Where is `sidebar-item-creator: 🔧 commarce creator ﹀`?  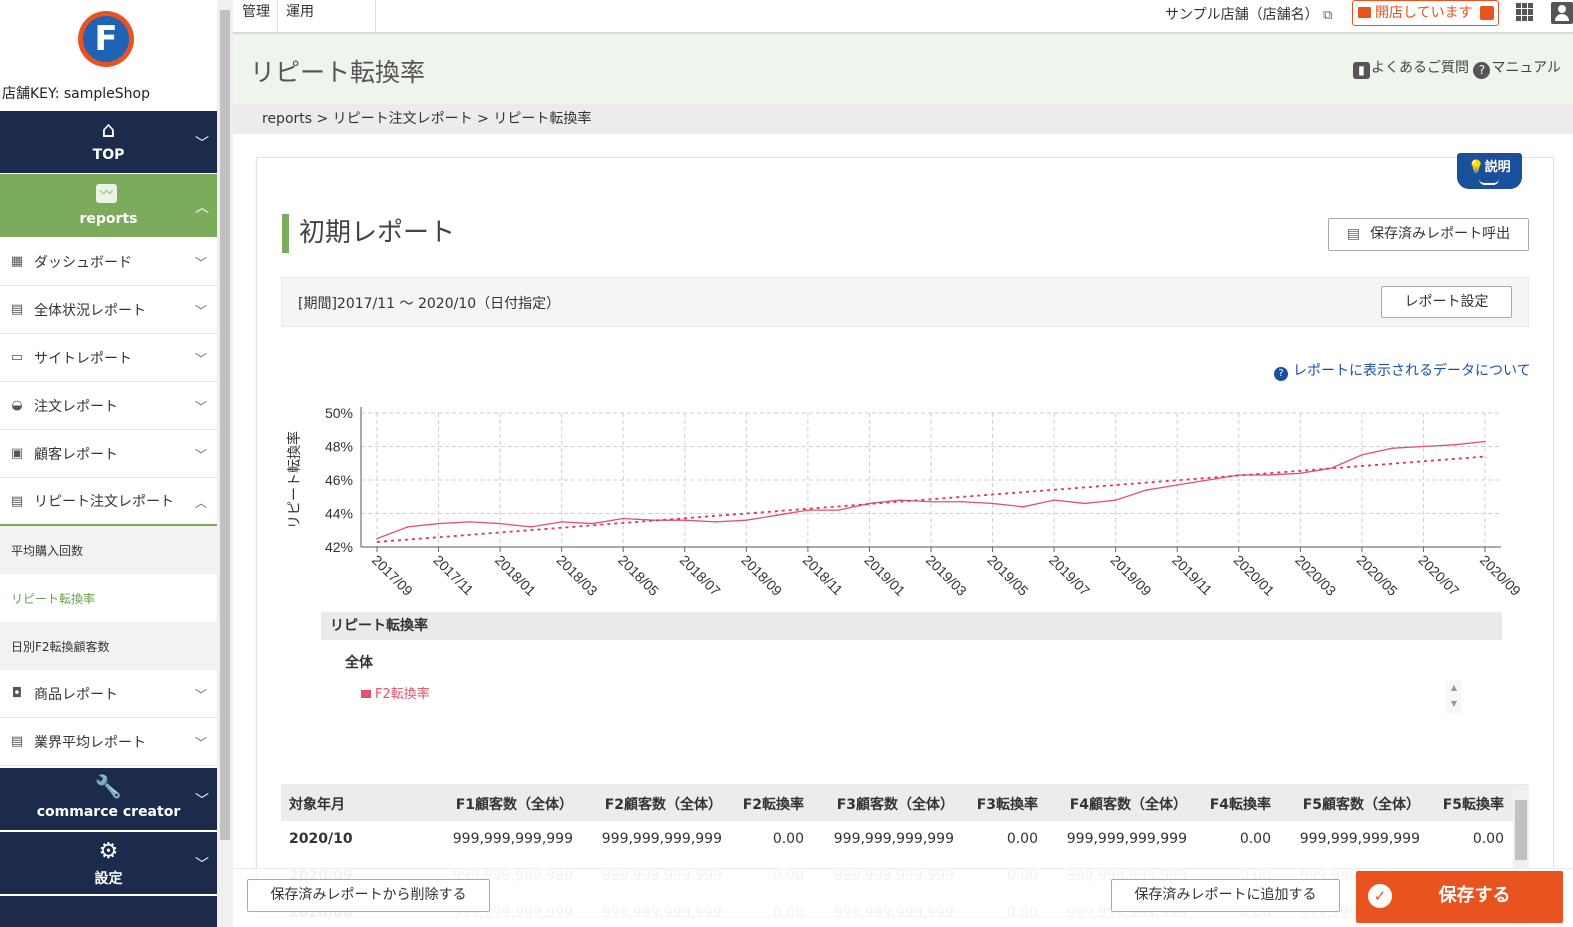 sidebar-item-creator: 🔧 commarce creator ﹀ is located at coordinates (108, 799).